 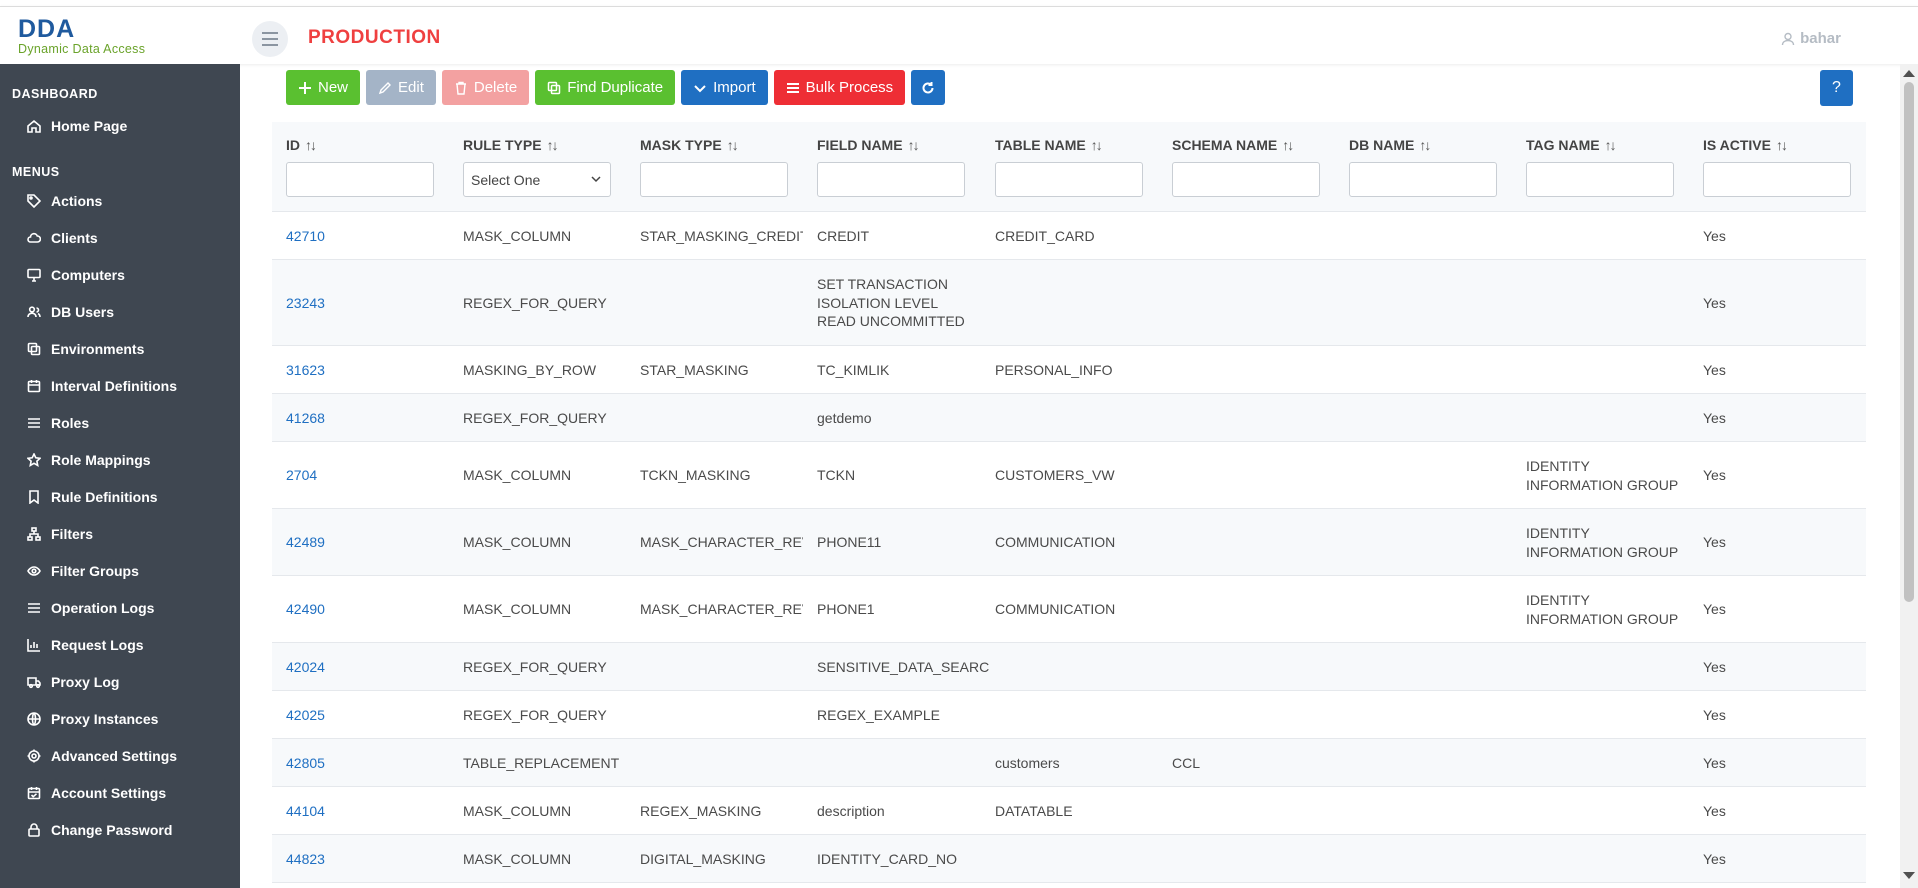 I want to click on cell-id: 44104, so click(x=372, y=811).